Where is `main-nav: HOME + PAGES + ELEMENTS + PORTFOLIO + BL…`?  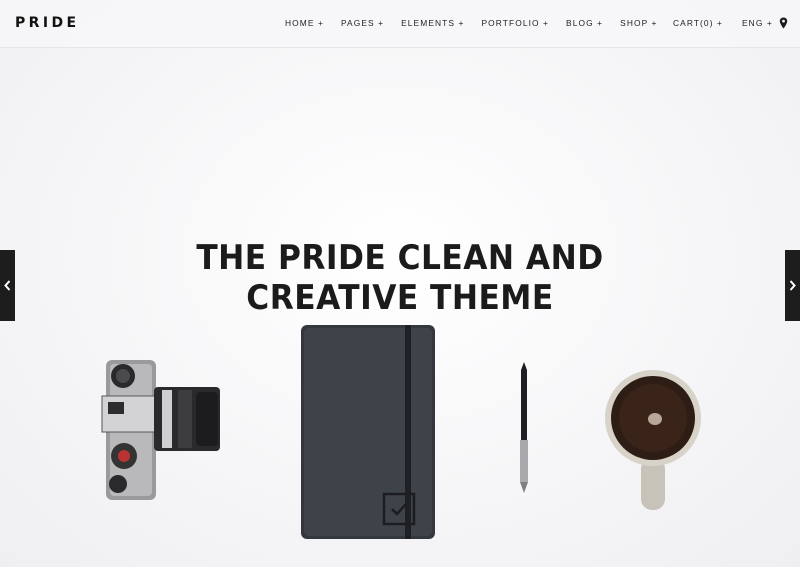
main-nav: HOME + PAGES + ELEMENTS + PORTFOLIO + BL… is located at coordinates (480, 23).